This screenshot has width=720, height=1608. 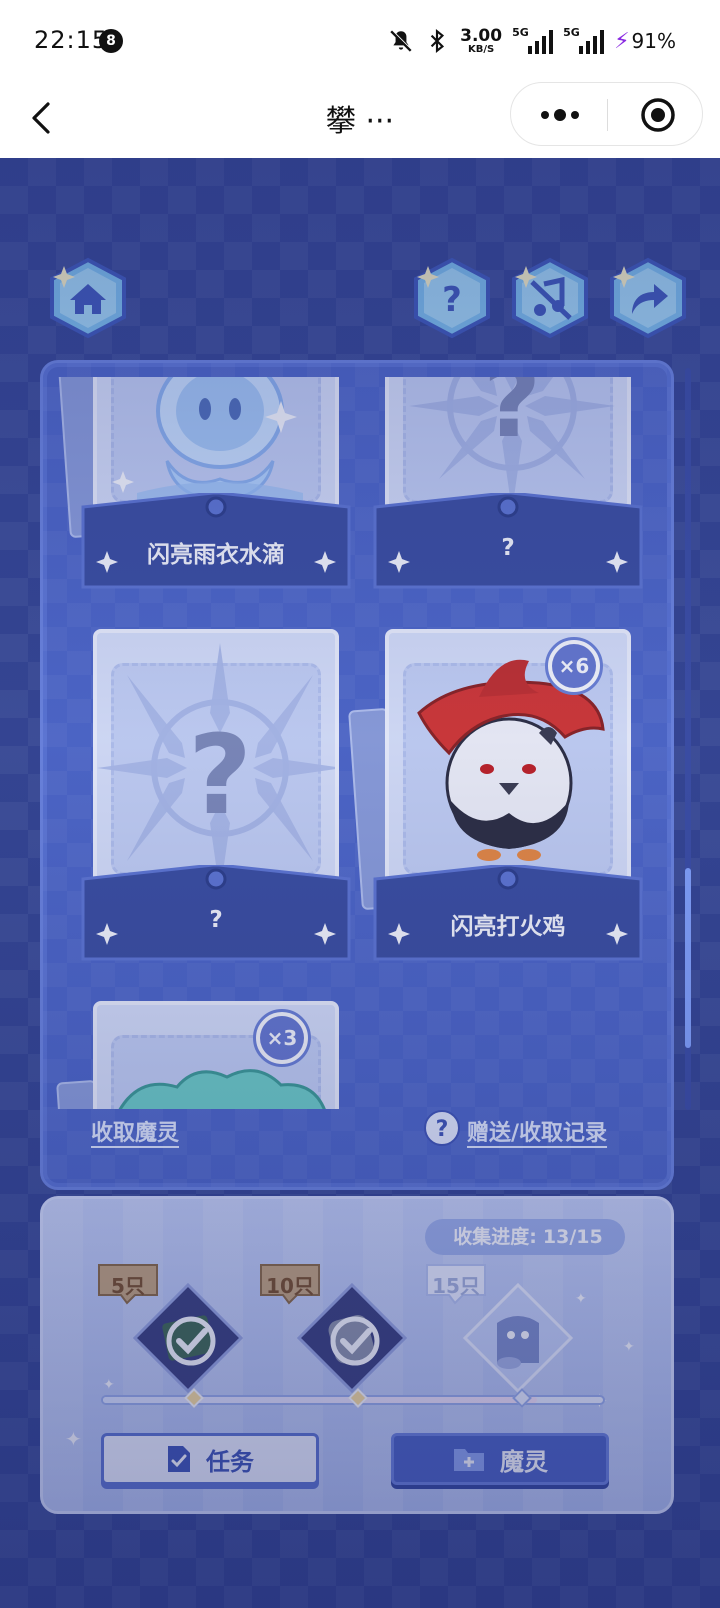 I want to click on card-name: 闪亮雨衣水滴, so click(x=216, y=555).